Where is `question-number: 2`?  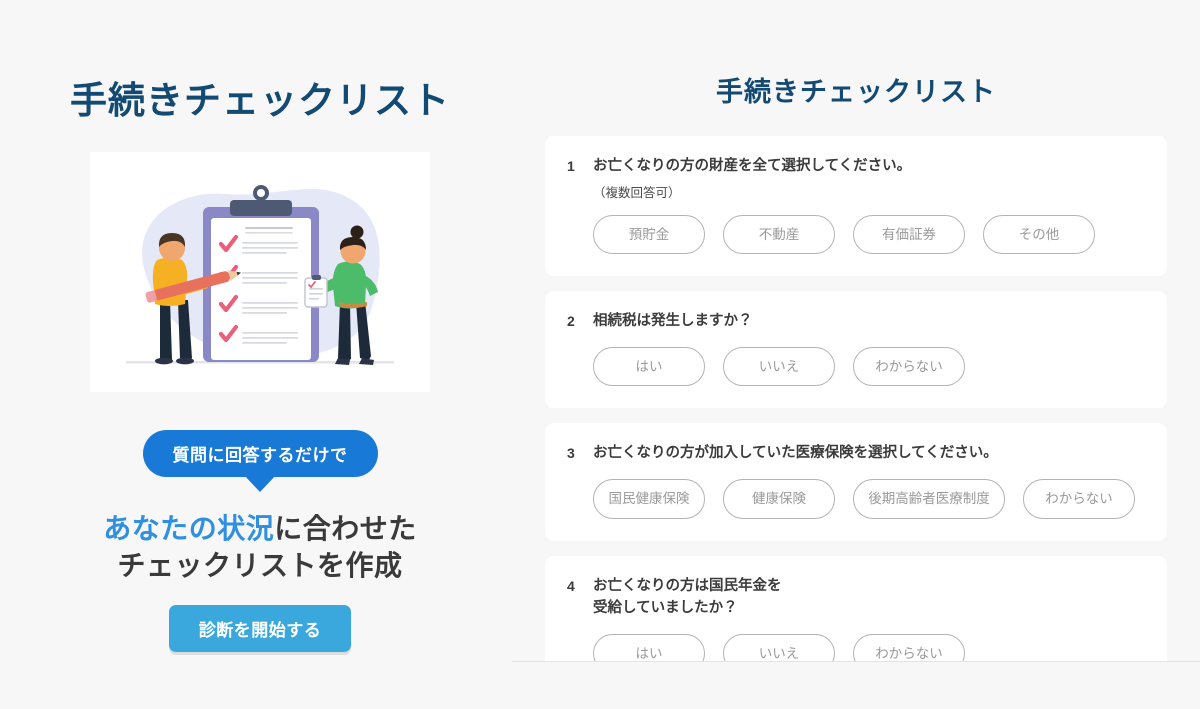 question-number: 2 is located at coordinates (571, 321).